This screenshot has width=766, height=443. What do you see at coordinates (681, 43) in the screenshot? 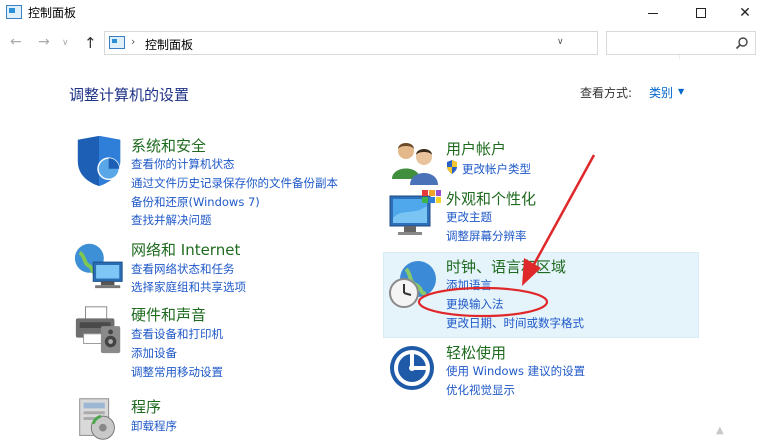
I see `search-input` at bounding box center [681, 43].